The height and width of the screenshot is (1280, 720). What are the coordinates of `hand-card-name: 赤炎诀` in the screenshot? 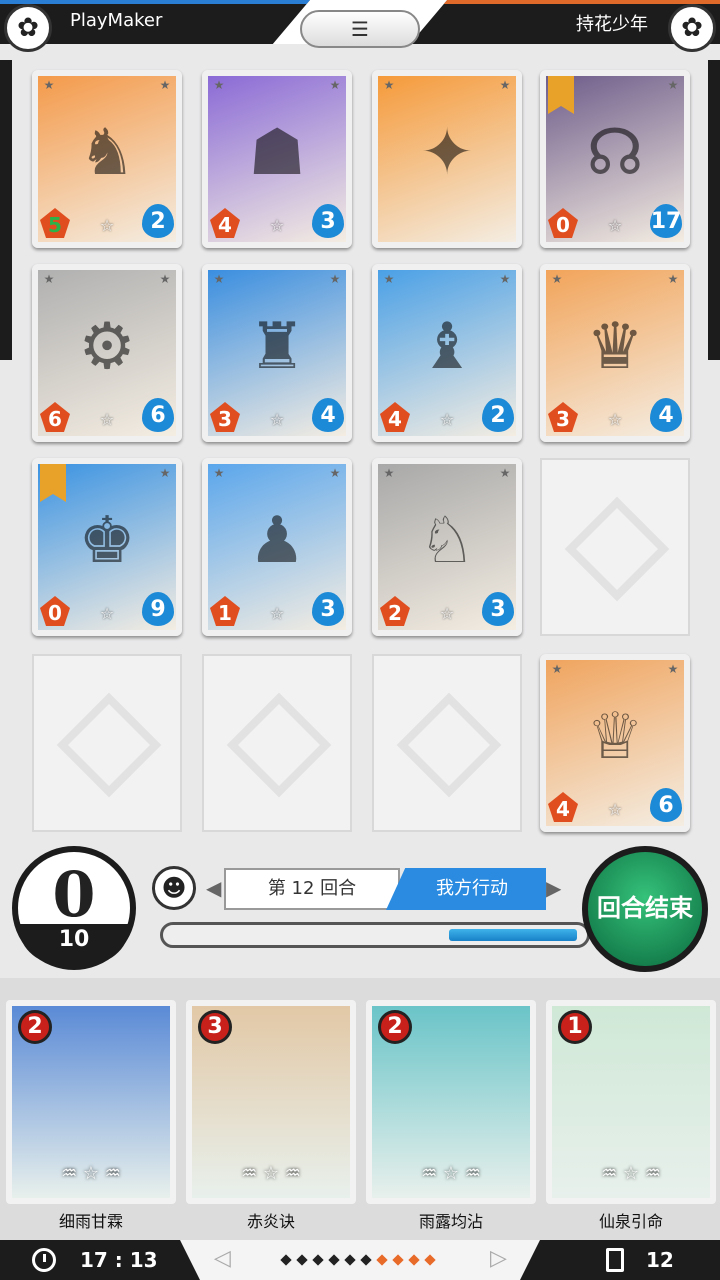 It's located at (270, 1221).